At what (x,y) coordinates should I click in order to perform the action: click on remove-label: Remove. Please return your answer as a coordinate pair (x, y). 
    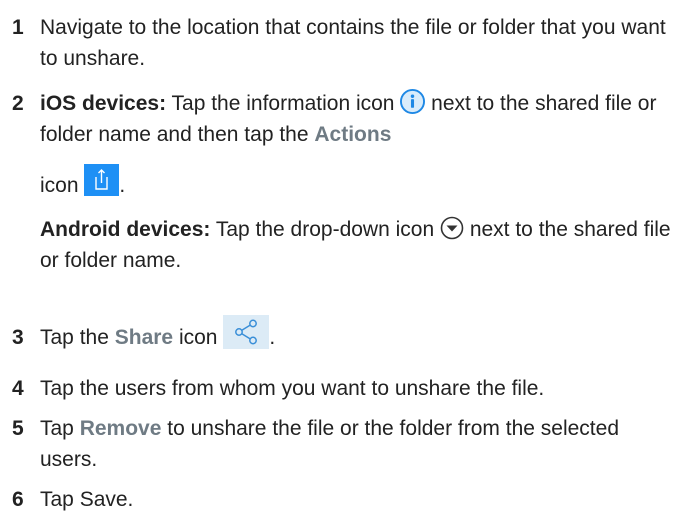
    Looking at the image, I should click on (120, 428).